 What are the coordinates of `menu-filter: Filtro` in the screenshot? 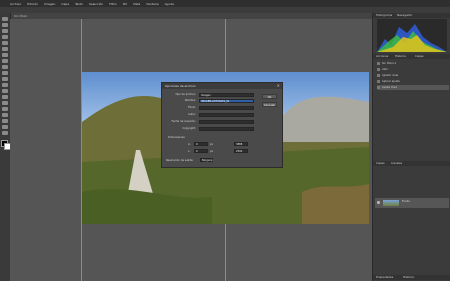 It's located at (112, 4).